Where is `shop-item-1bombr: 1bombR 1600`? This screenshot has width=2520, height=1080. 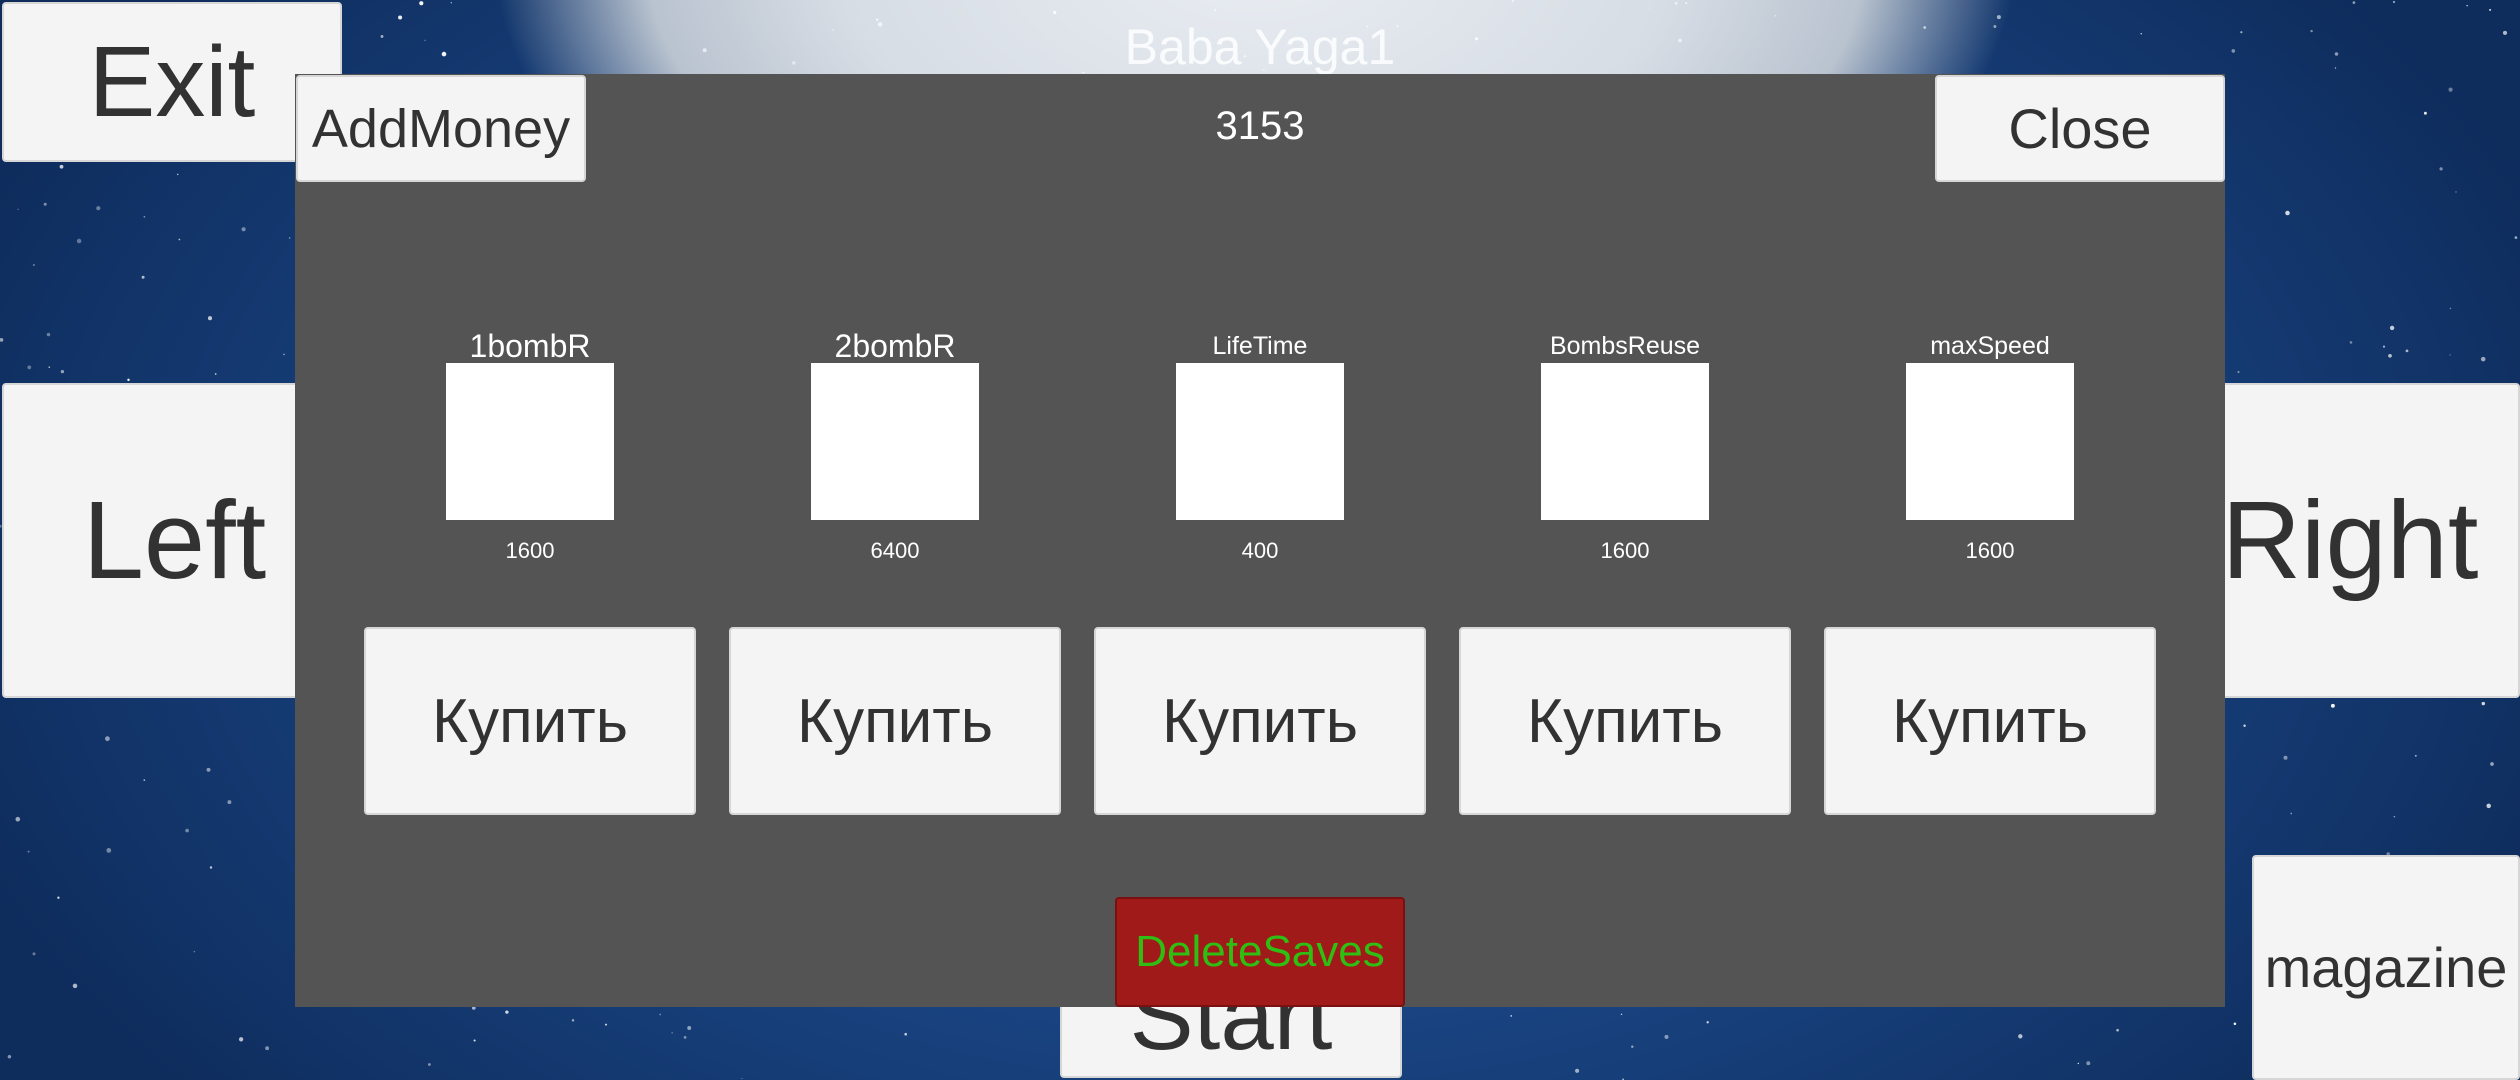
shop-item-1bombr: 1bombR 1600 is located at coordinates (530, 486).